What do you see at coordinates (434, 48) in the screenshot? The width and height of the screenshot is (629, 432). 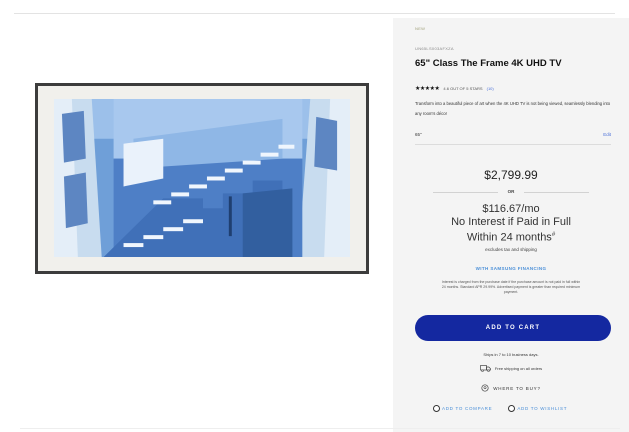 I see `model-number: UN65LS003AFXZA` at bounding box center [434, 48].